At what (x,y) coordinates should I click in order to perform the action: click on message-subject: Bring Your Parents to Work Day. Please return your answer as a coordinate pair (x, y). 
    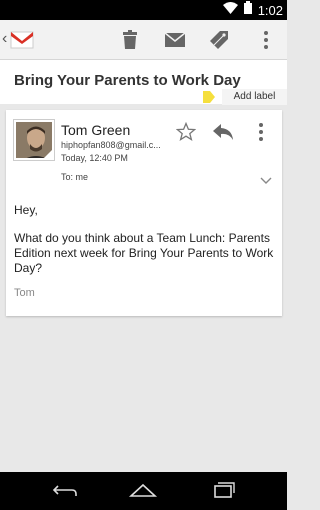
    Looking at the image, I should click on (127, 80).